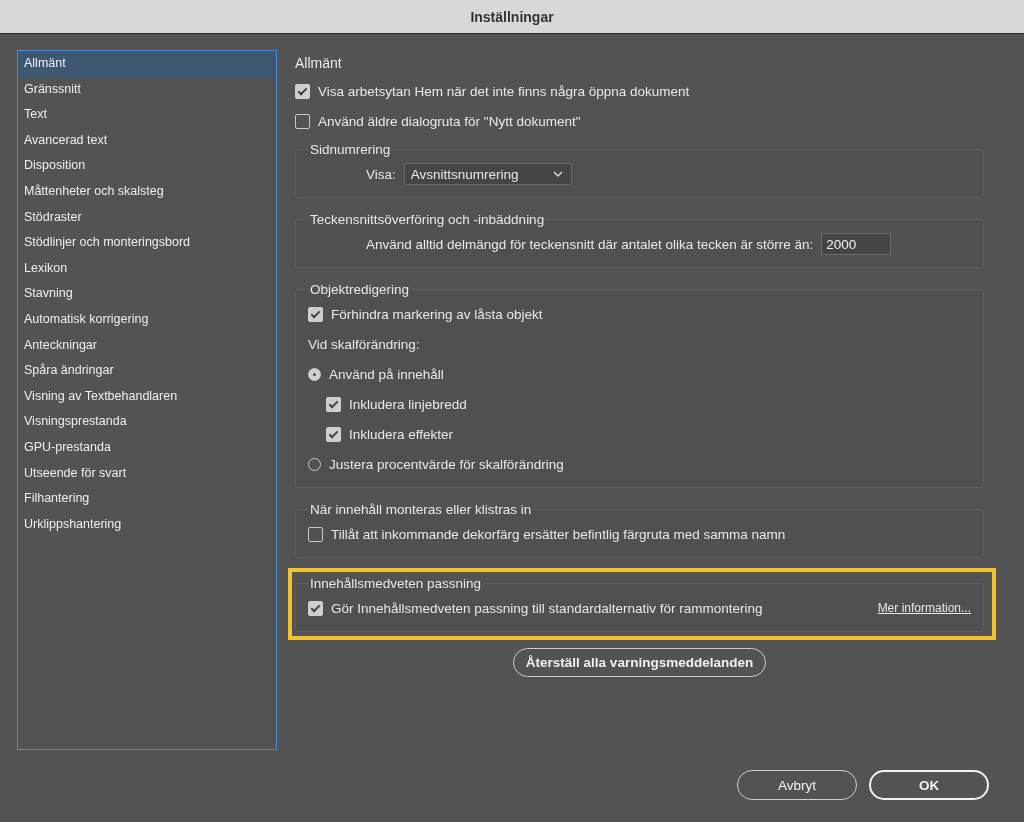 The width and height of the screenshot is (1024, 822). Describe the element at coordinates (396, 583) in the screenshot. I see `group-title: Innehållsmedveten passning` at that location.